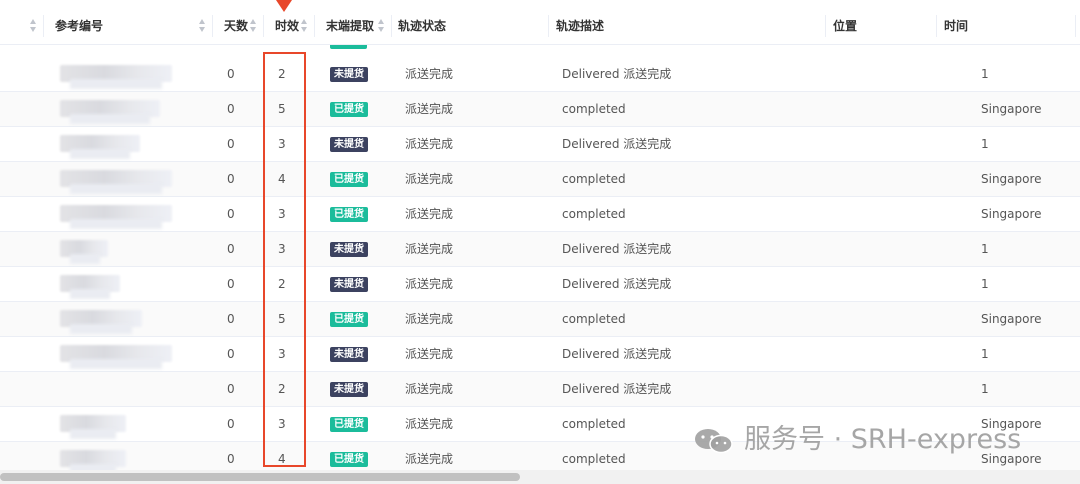  I want to click on table-header: 参考编号 天数 时效 末端提取 轨迹状态 轨迹描述 位置 时间, so click(540, 26).